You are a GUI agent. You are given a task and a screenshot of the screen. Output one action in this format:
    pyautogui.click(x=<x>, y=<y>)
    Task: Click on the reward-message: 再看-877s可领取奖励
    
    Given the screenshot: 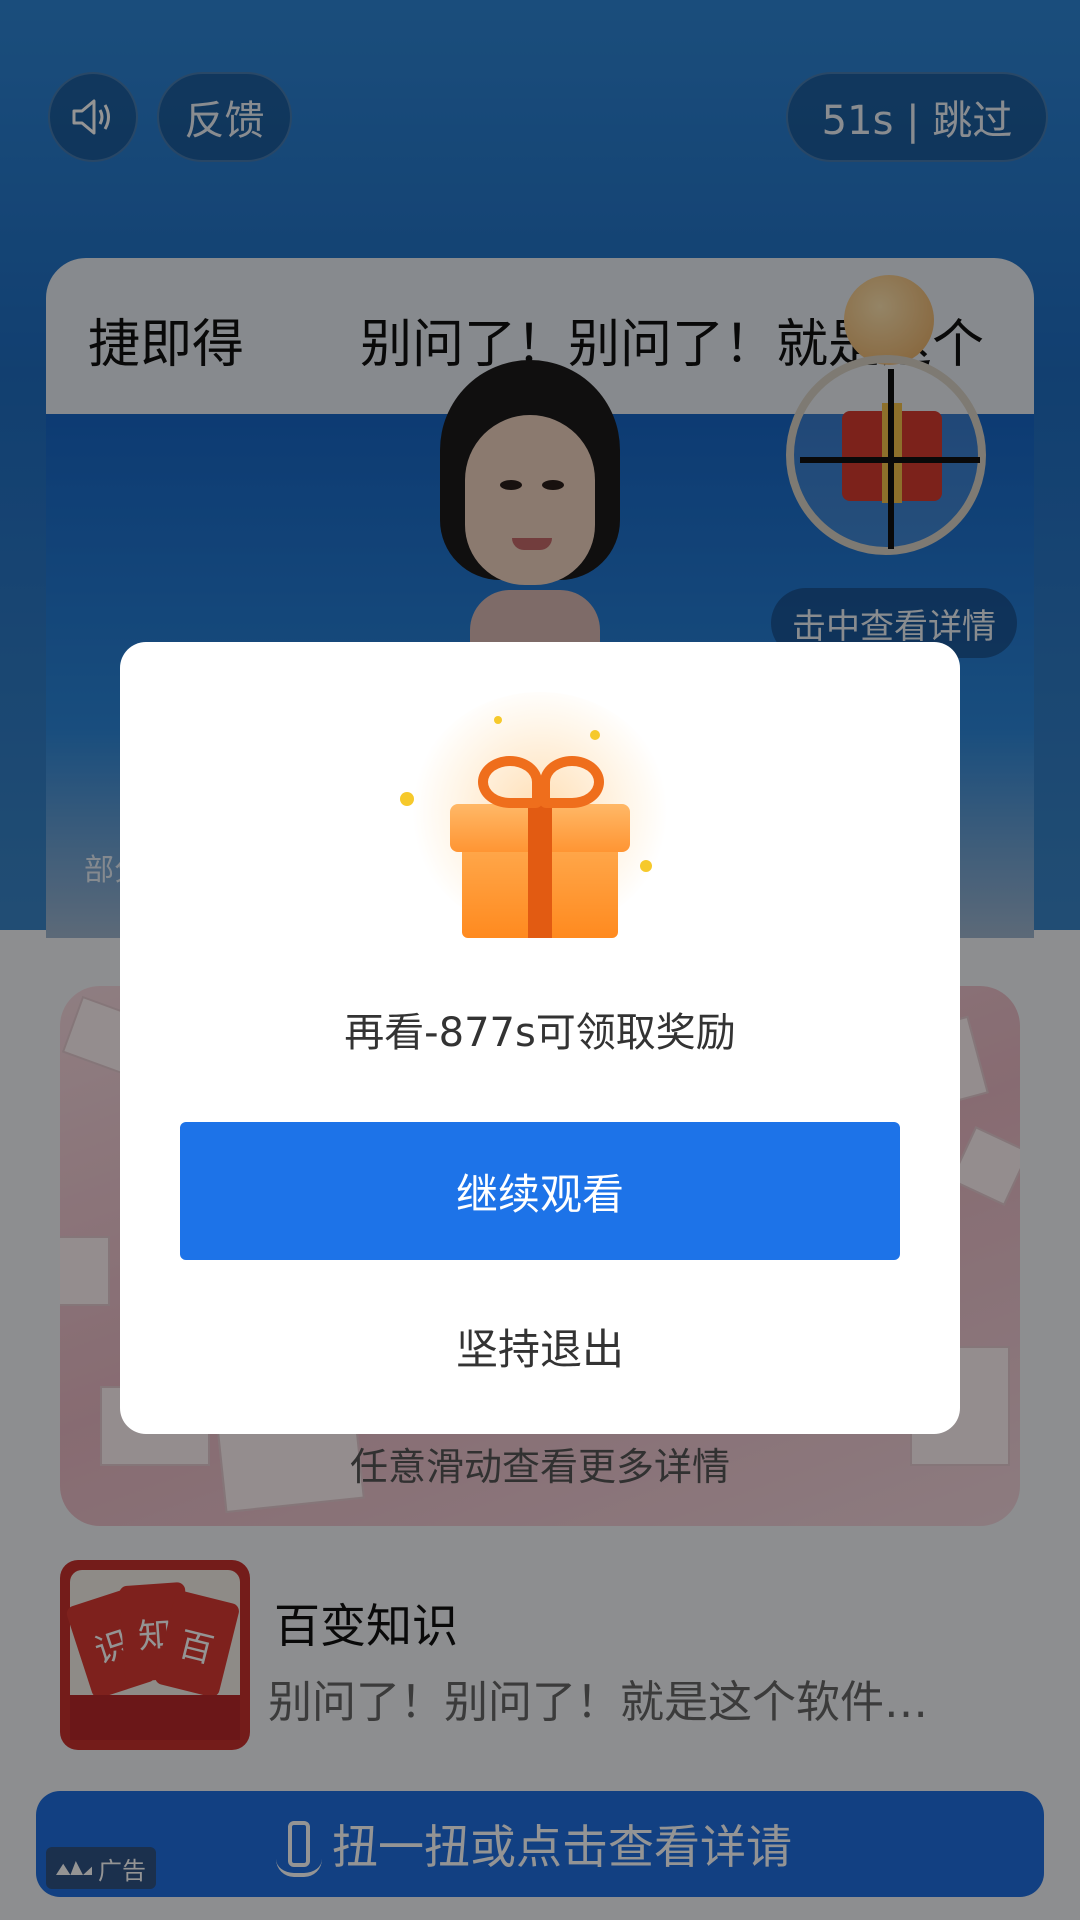 What is the action you would take?
    pyautogui.click(x=540, y=1033)
    